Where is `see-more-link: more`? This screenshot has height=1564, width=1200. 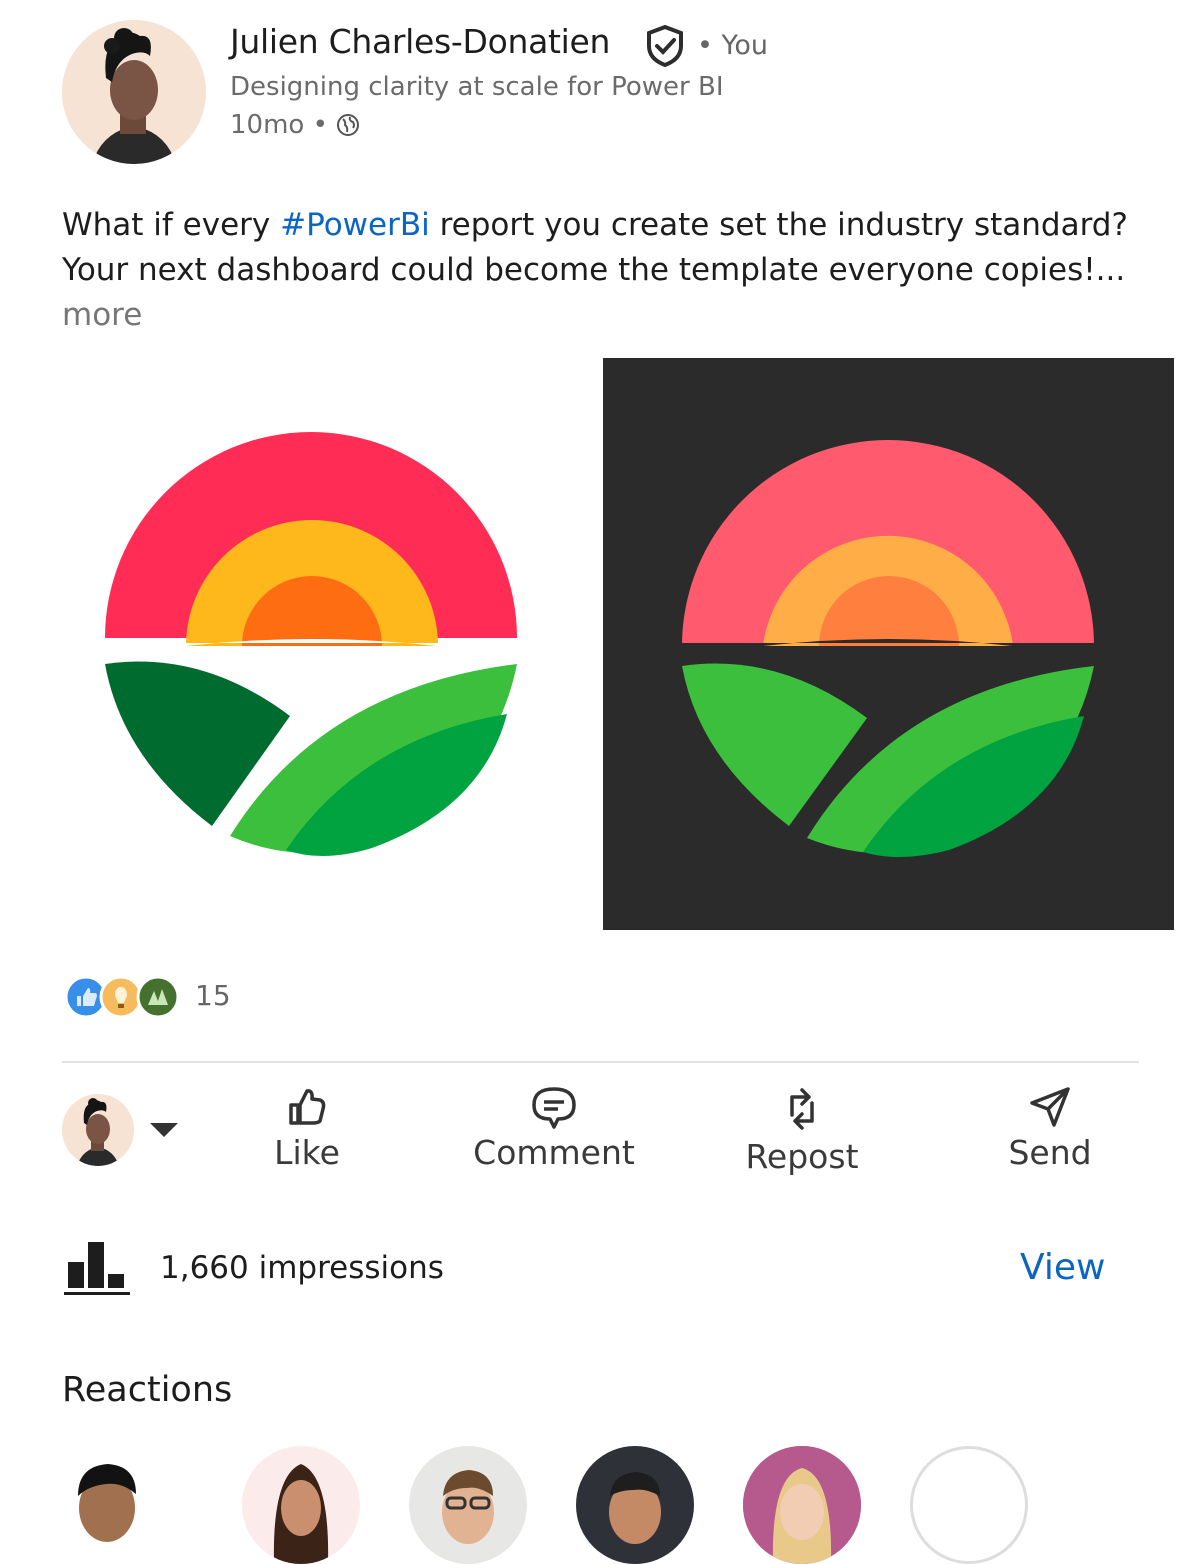
see-more-link: more is located at coordinates (102, 315).